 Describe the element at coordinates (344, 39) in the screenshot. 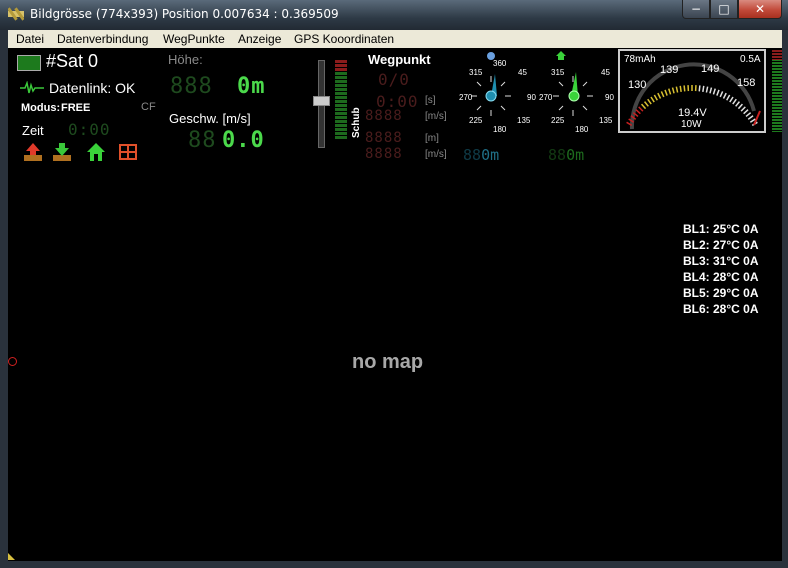

I see `menu-gps-koordinaten: GPS Kooordinaten` at that location.